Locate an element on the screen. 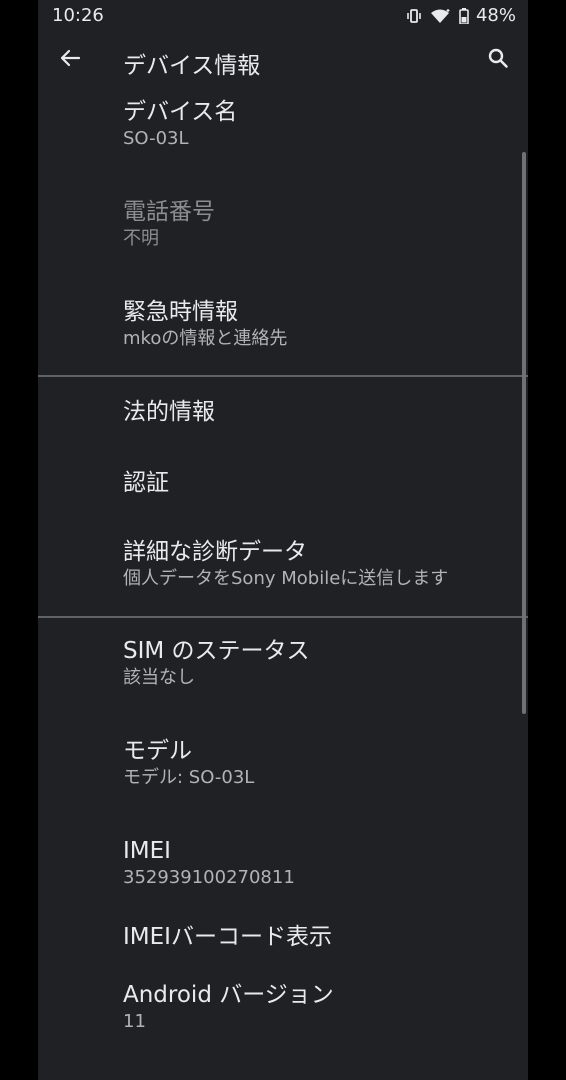 The width and height of the screenshot is (566, 1080). certification-item: 認証 is located at coordinates (283, 483).